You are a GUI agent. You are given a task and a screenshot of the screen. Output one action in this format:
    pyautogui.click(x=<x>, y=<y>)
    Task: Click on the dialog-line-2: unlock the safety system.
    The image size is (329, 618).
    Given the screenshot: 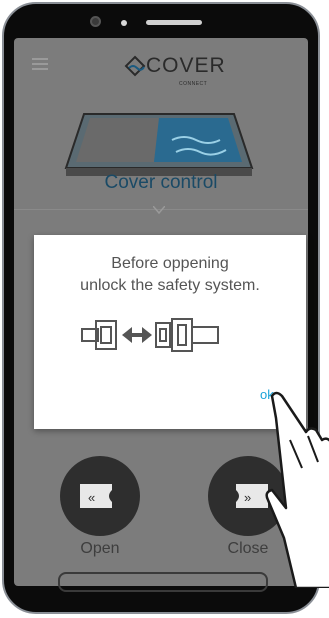 What is the action you would take?
    pyautogui.click(x=170, y=285)
    